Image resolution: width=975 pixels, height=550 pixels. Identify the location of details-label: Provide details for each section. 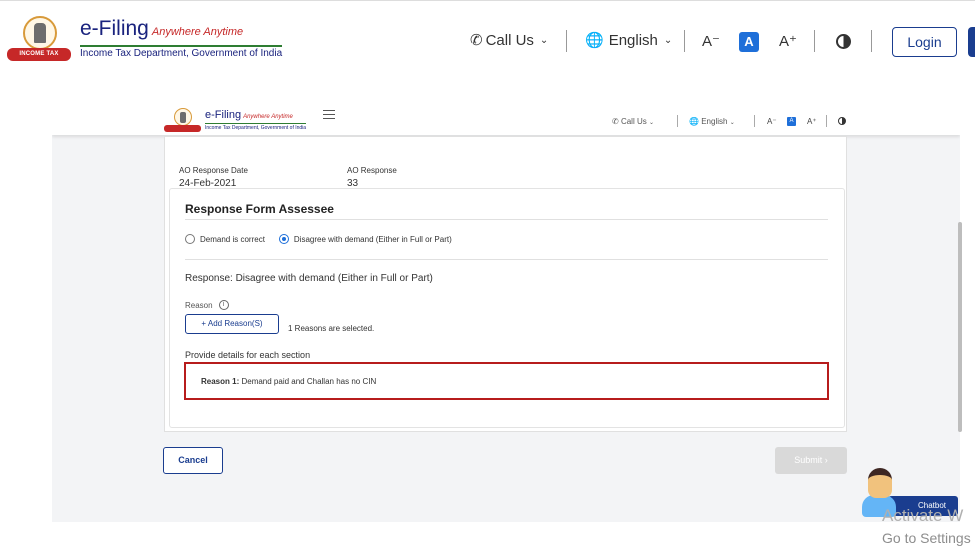
(248, 355).